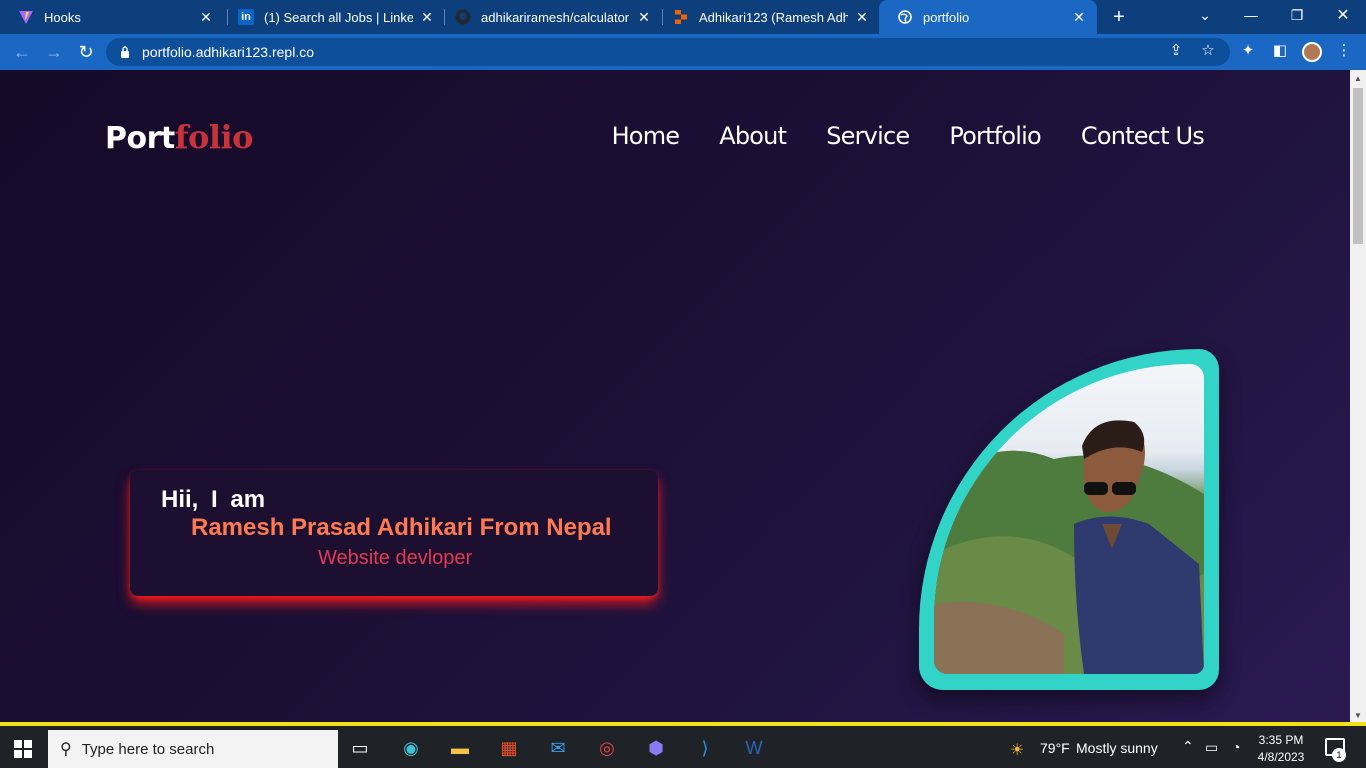  I want to click on side-panel-icon: ◧, so click(1280, 50).